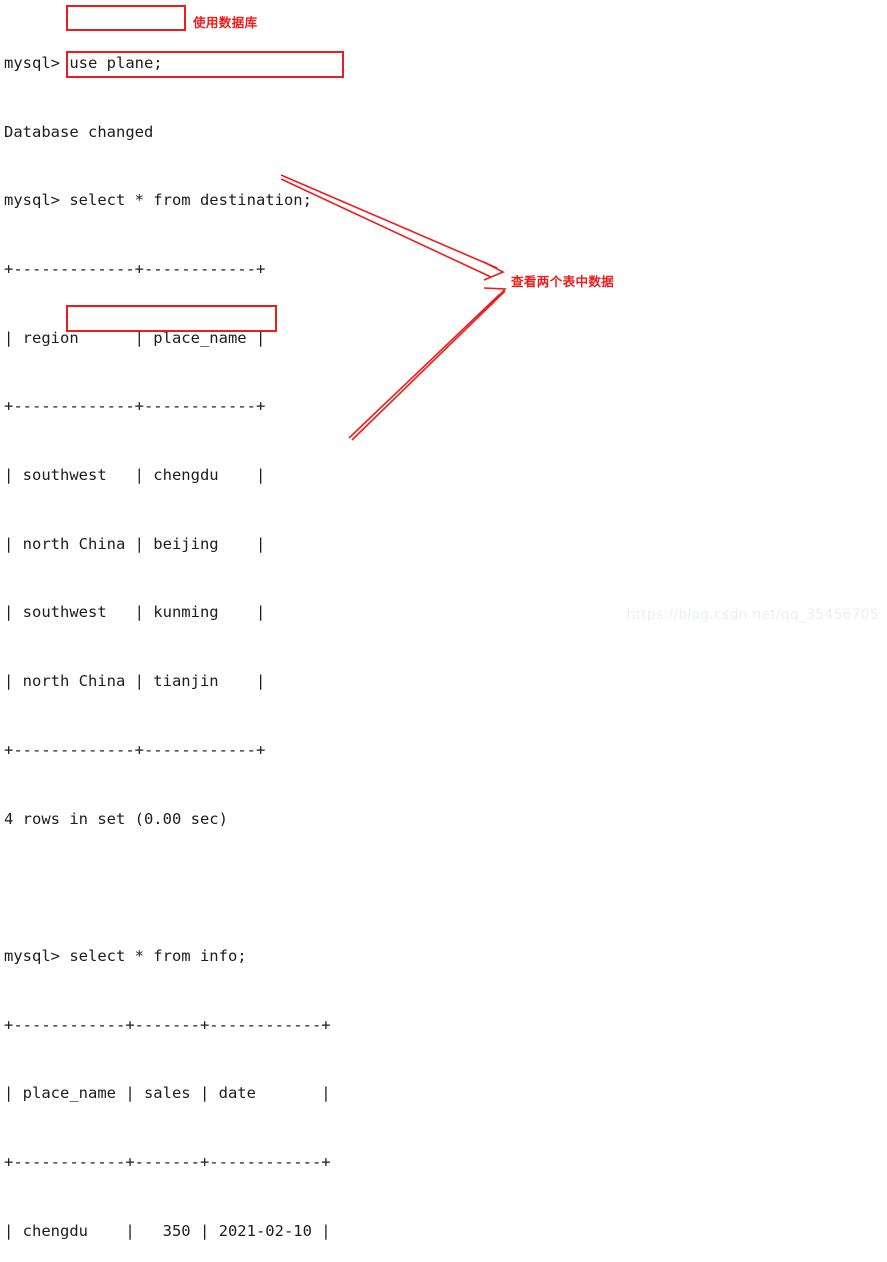  What do you see at coordinates (135, 612) in the screenshot?
I see `table-row: | southwest | kunming |` at bounding box center [135, 612].